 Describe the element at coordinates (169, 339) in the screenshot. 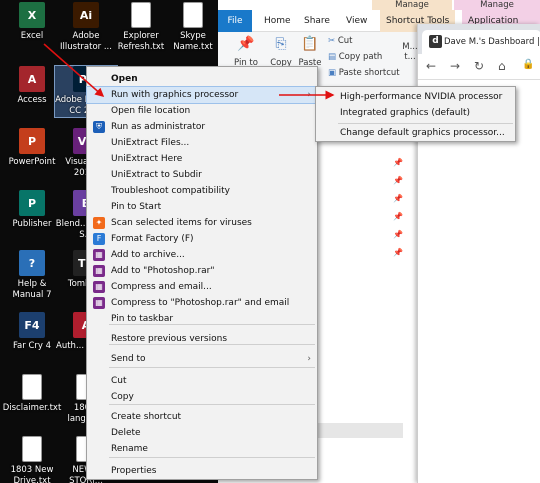

I see `context-menu-item-label: Restore previous versions` at that location.